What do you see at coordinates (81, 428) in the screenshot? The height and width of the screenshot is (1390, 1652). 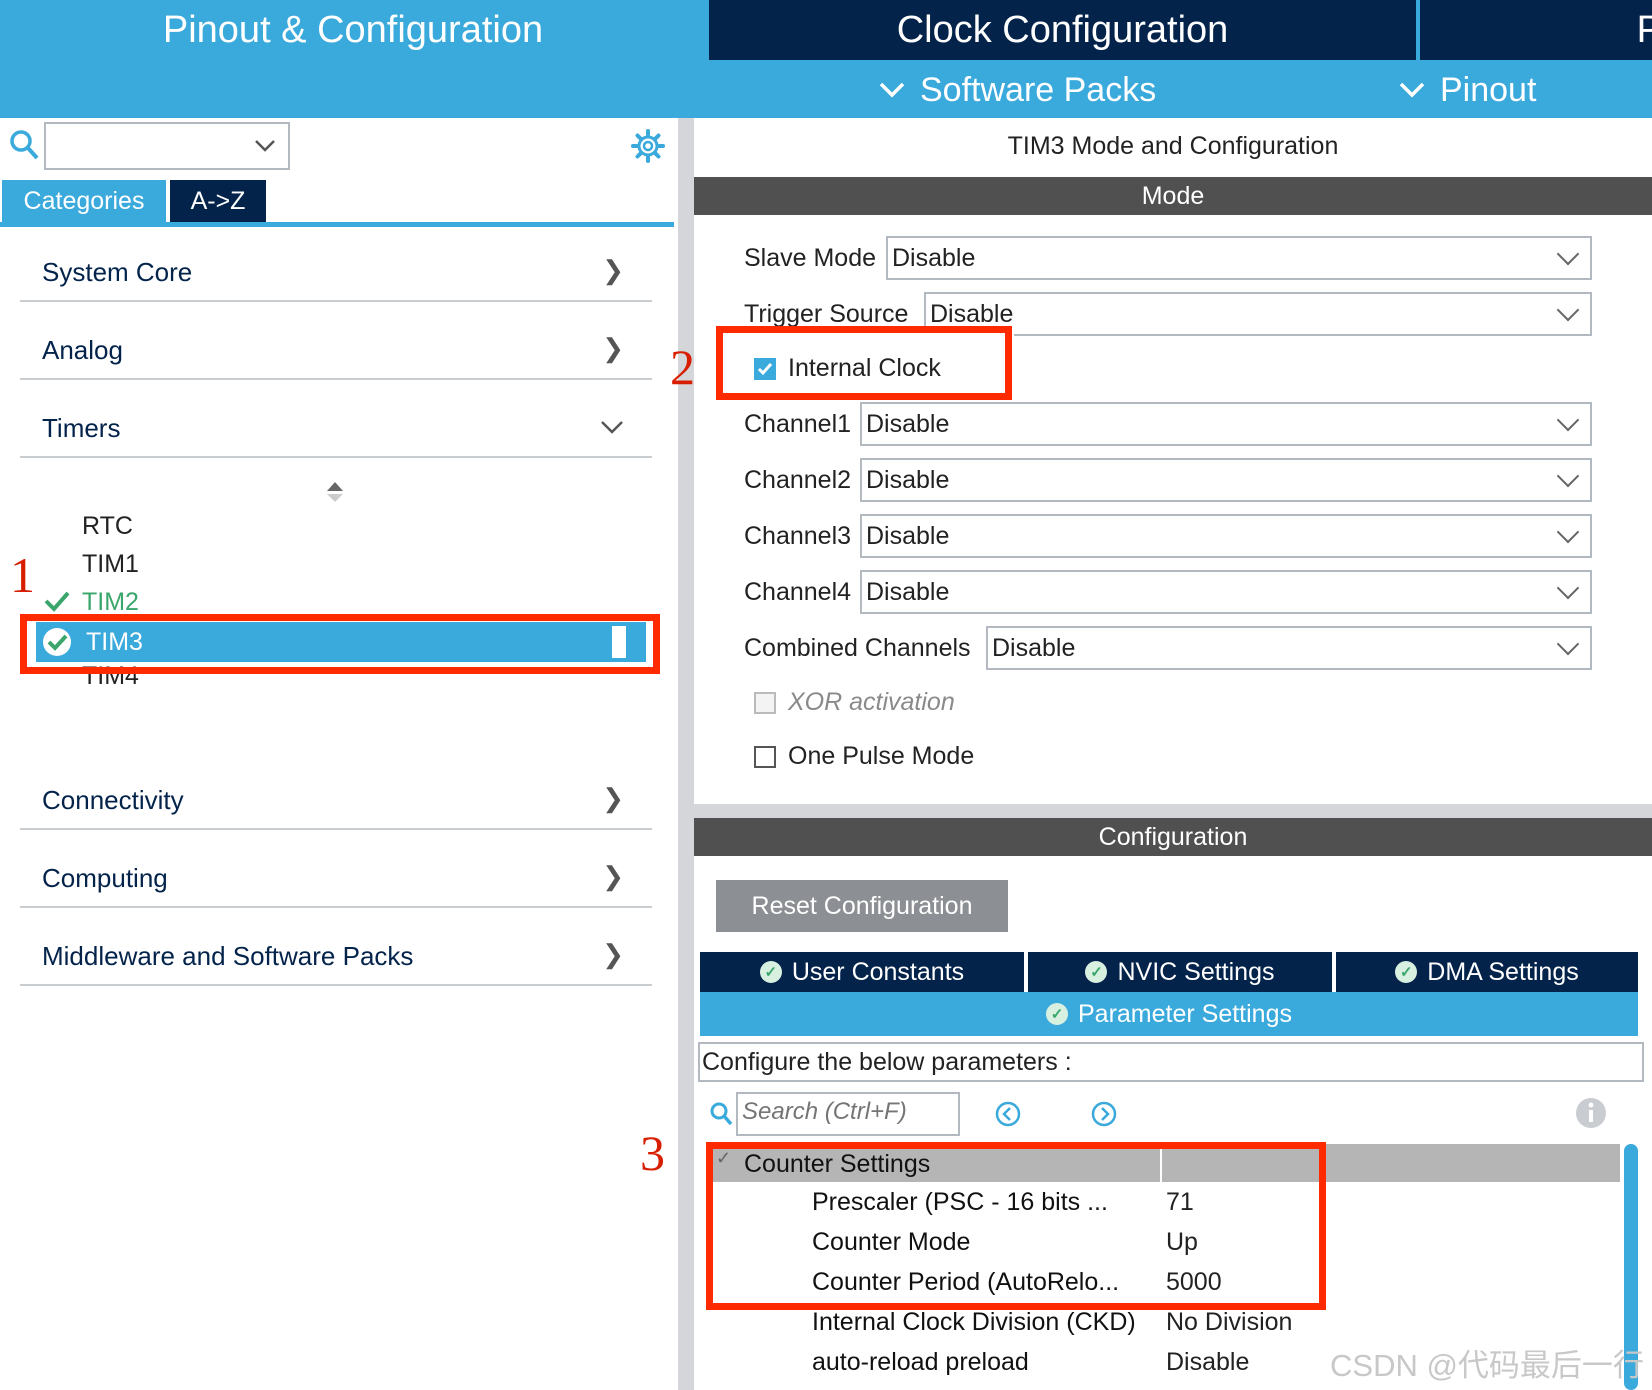 I see `category-label: Timers` at bounding box center [81, 428].